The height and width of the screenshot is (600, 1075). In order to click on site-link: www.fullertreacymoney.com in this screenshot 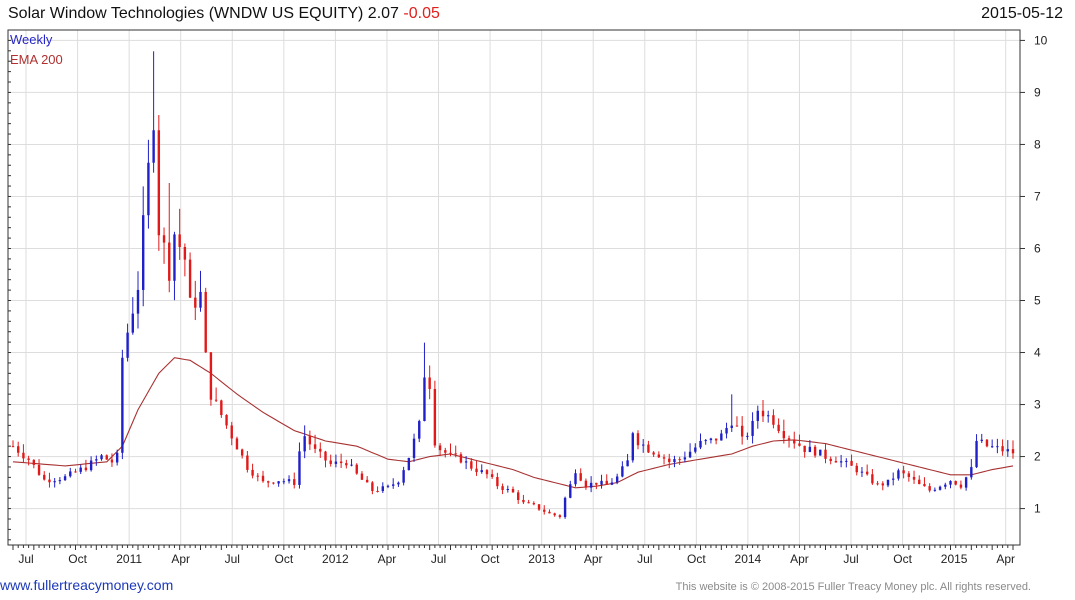, I will do `click(86, 585)`.